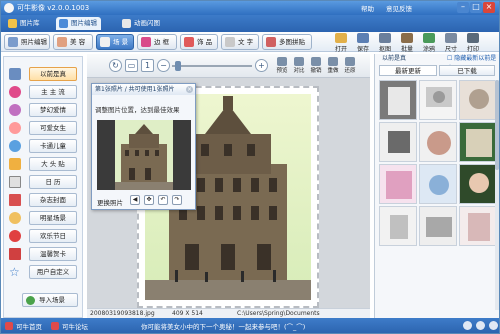 This screenshot has height=334, width=500. Describe the element at coordinates (362, 49) in the screenshot. I see `button-label: 保存` at that location.